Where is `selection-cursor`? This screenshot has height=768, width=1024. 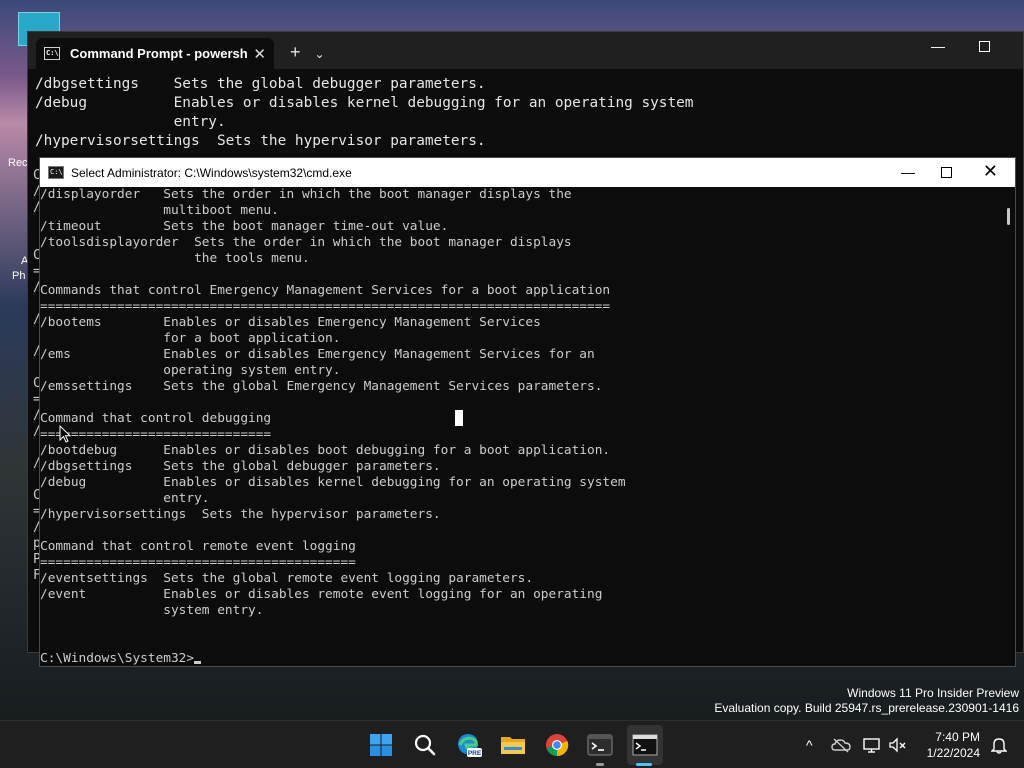 selection-cursor is located at coordinates (459, 418).